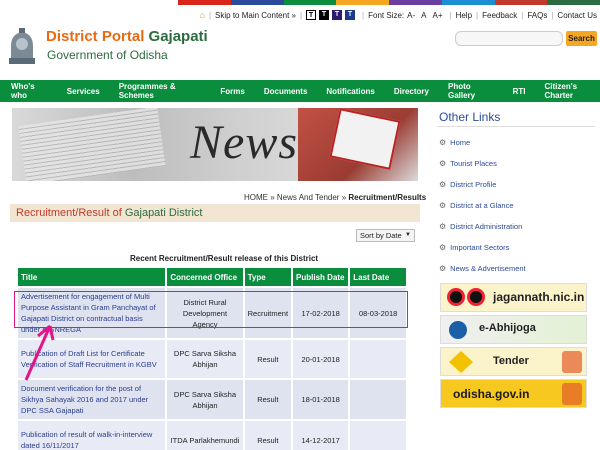  What do you see at coordinates (572, 91) in the screenshot?
I see `nav-citizens-charter: Citizen's Charter` at bounding box center [572, 91].